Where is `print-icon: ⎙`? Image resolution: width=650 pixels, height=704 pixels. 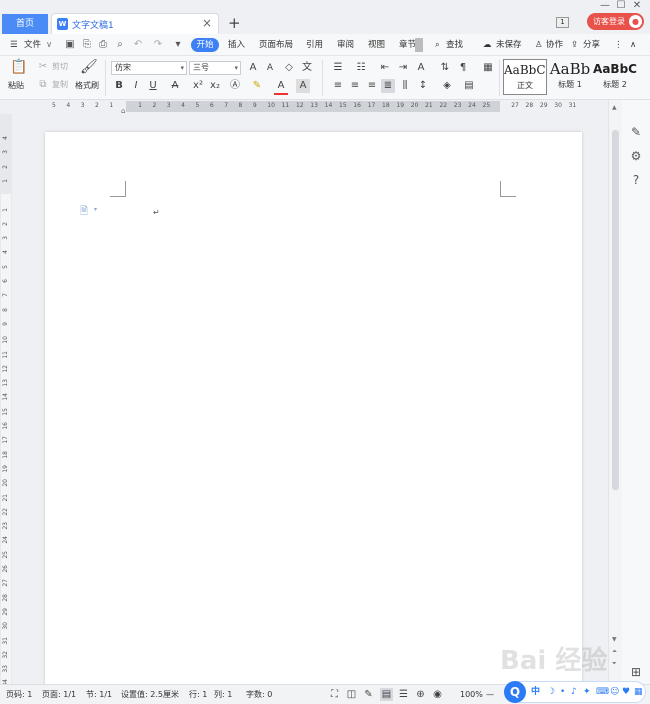
print-icon: ⎙ is located at coordinates (103, 45).